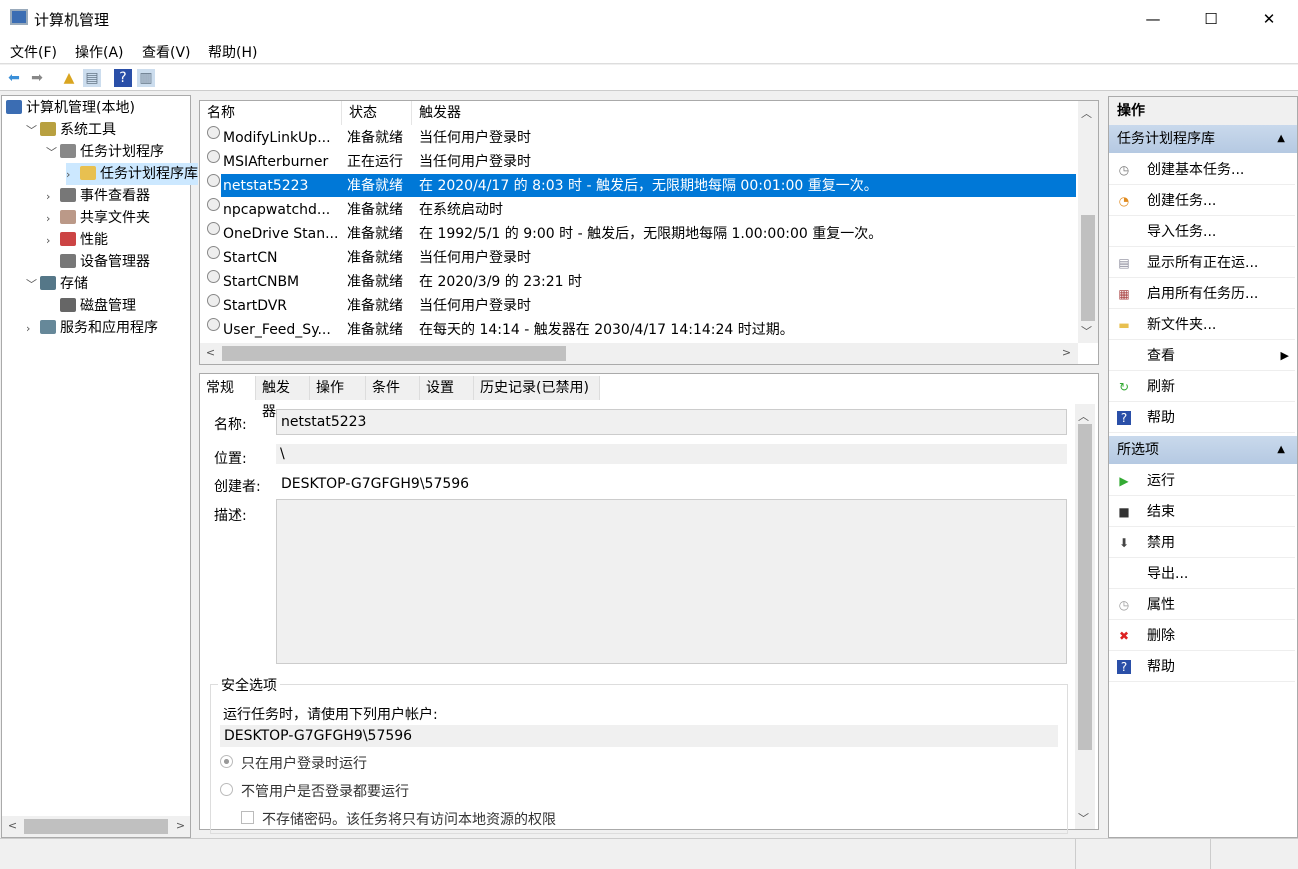 The width and height of the screenshot is (1298, 869). Describe the element at coordinates (105, 152) in the screenshot. I see `tree-item: ﹀ 任务计划程序` at that location.